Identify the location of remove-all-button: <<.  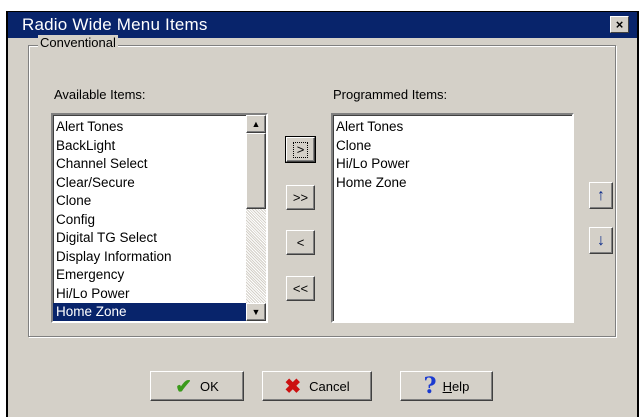
(300, 288).